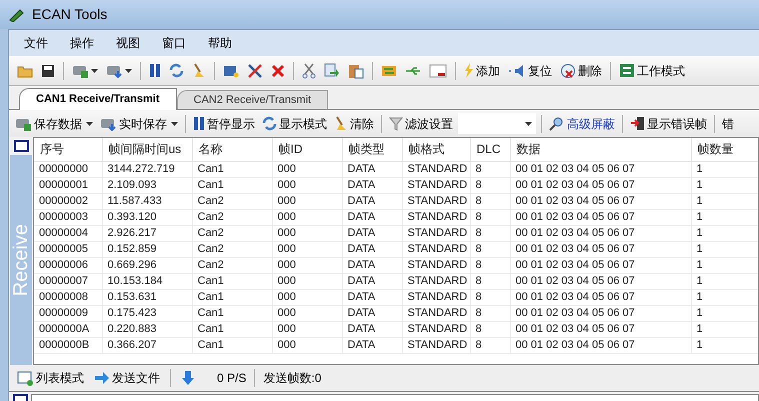  What do you see at coordinates (114, 70) in the screenshot?
I see `database-download-icon` at bounding box center [114, 70].